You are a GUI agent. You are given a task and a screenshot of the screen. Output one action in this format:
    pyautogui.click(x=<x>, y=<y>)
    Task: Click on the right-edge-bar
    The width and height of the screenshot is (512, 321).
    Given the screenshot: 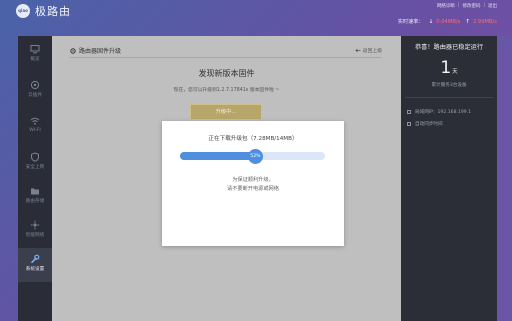 What is the action you would take?
    pyautogui.click(x=504, y=178)
    